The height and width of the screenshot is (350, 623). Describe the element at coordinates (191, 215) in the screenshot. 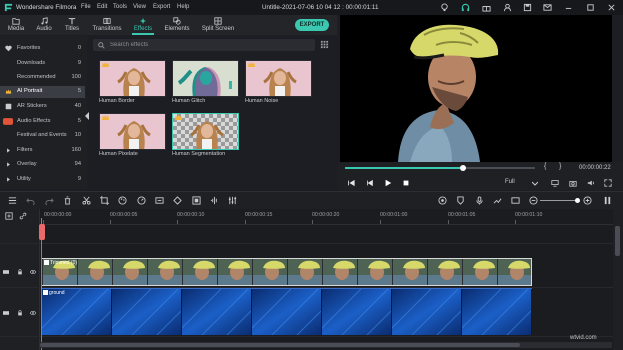

I see `ruler-label: 00:00:00:10` at that location.